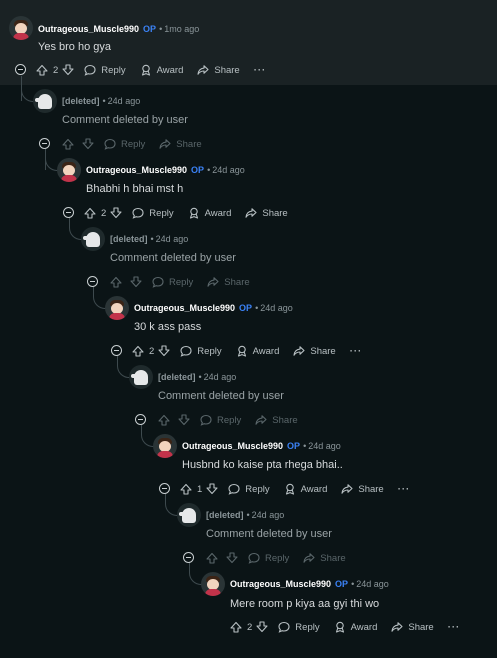 The image size is (497, 658). Describe the element at coordinates (181, 29) in the screenshot. I see `timestamp: 1mo ago` at that location.